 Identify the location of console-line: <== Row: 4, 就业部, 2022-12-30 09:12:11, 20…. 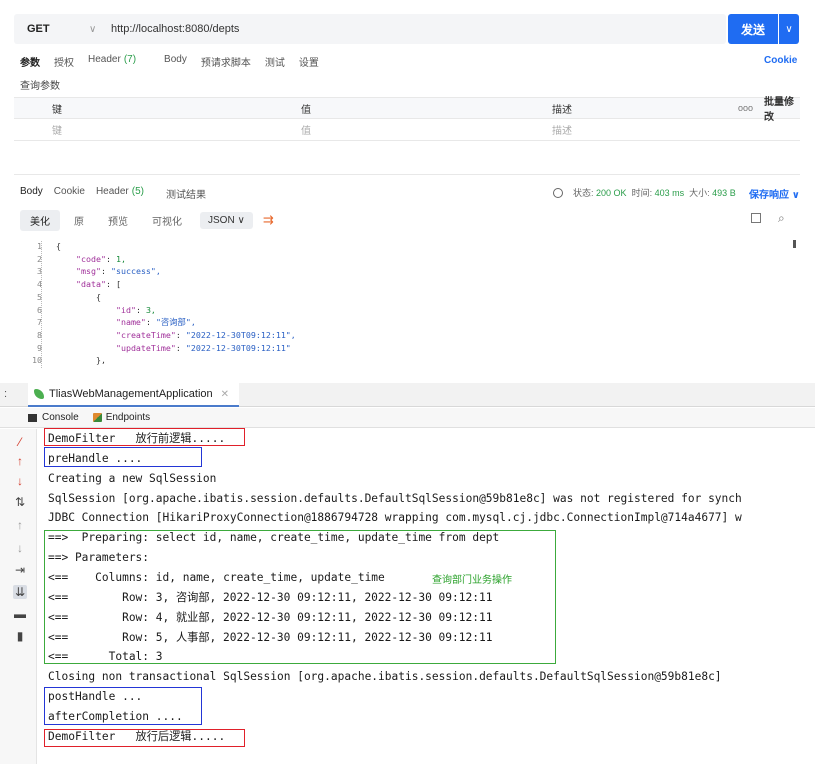
(270, 617).